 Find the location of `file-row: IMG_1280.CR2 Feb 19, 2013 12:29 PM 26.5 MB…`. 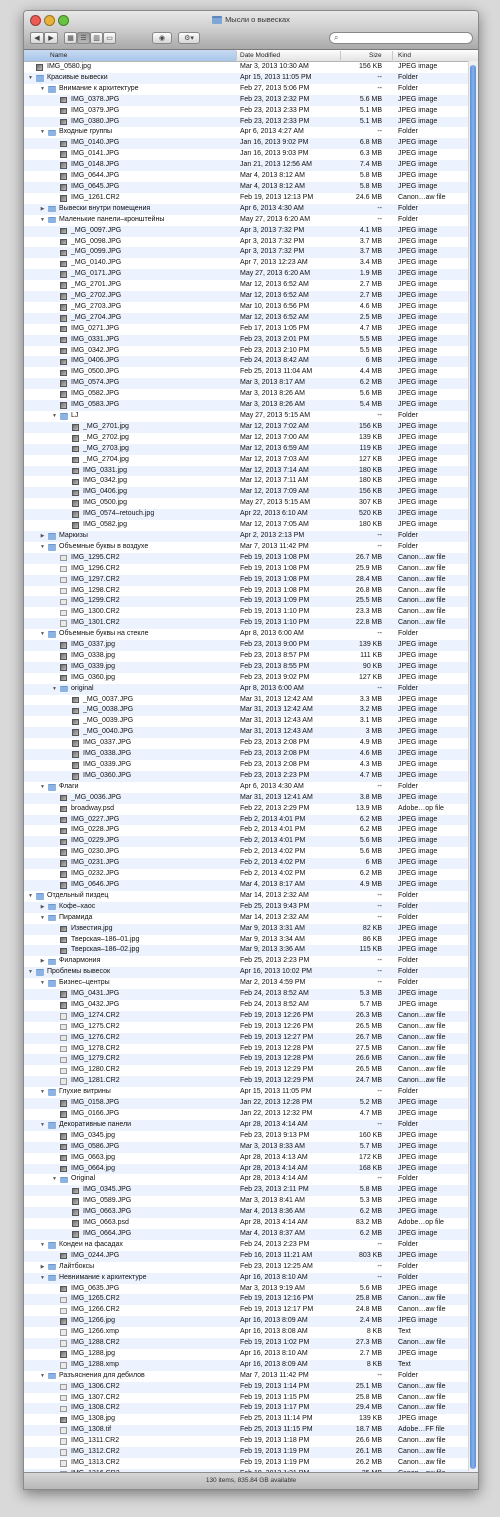

file-row: IMG_1280.CR2 Feb 19, 2013 12:29 PM 26.5 MB… is located at coordinates (251, 1070).